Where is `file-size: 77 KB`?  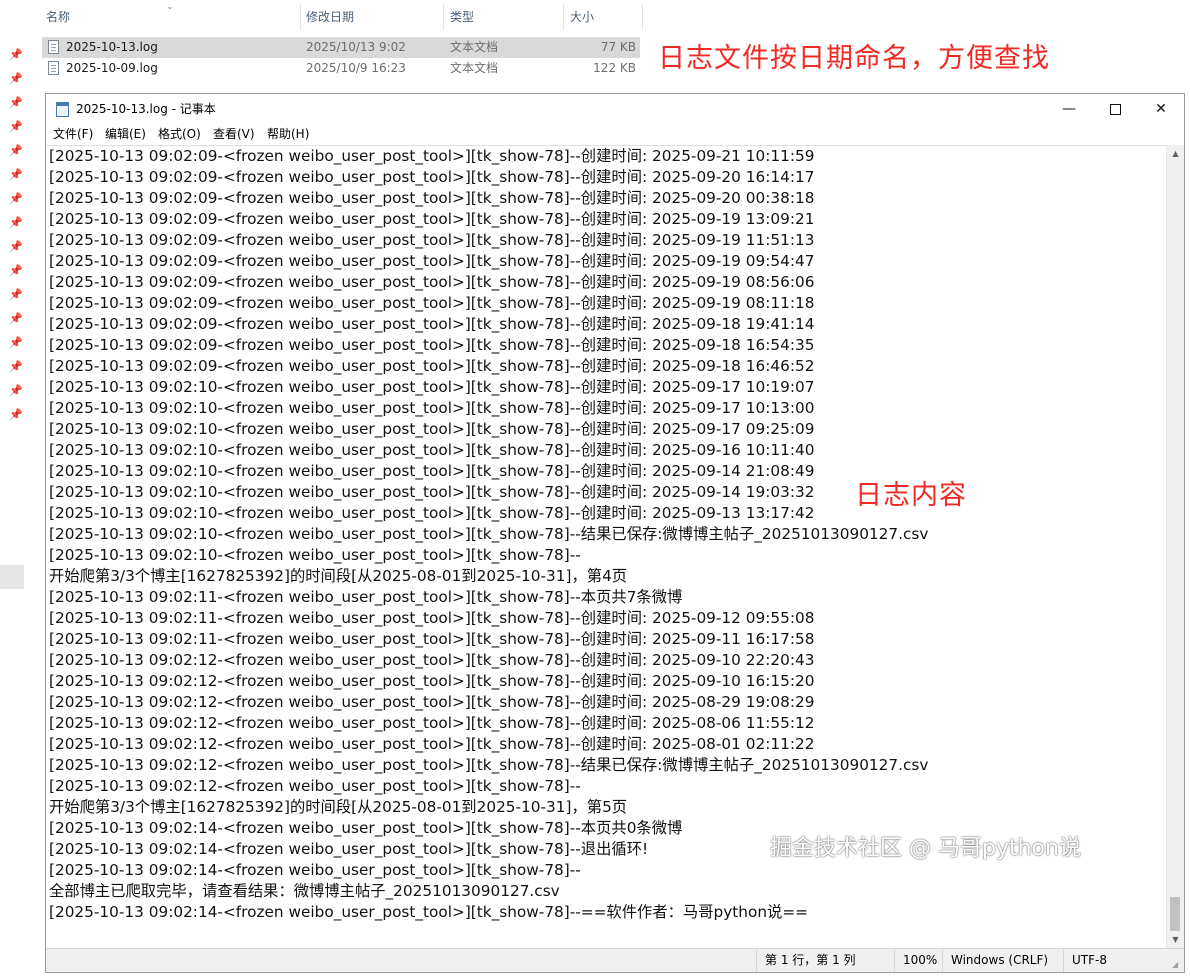 file-size: 77 KB is located at coordinates (618, 47).